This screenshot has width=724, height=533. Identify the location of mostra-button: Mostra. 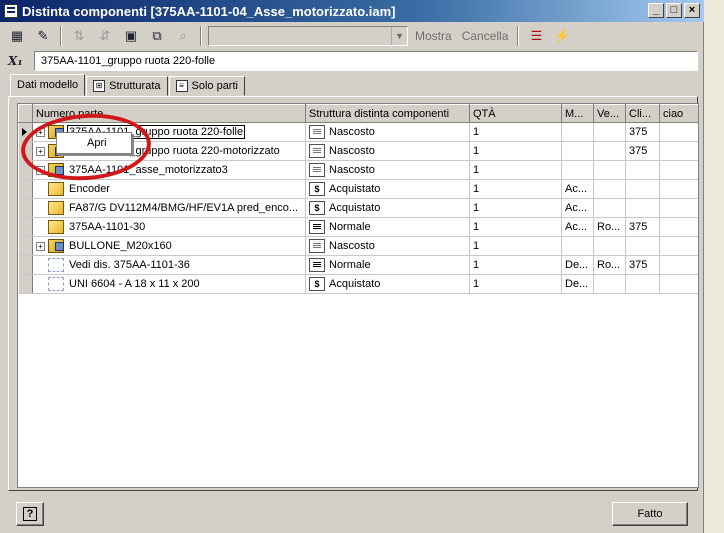
(433, 36).